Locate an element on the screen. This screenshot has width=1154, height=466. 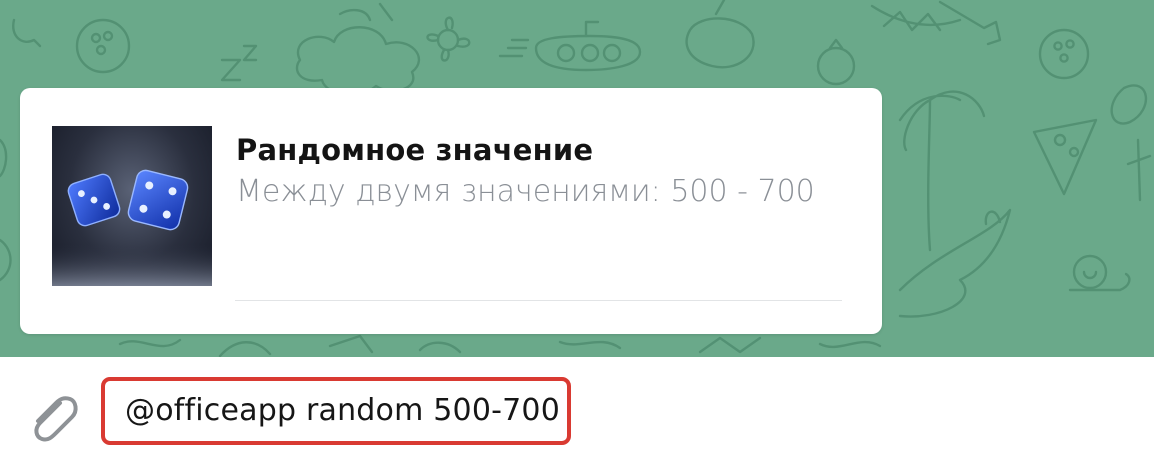
inline-result-description: Между двумя значениями: 500 - 700 is located at coordinates (525, 191).